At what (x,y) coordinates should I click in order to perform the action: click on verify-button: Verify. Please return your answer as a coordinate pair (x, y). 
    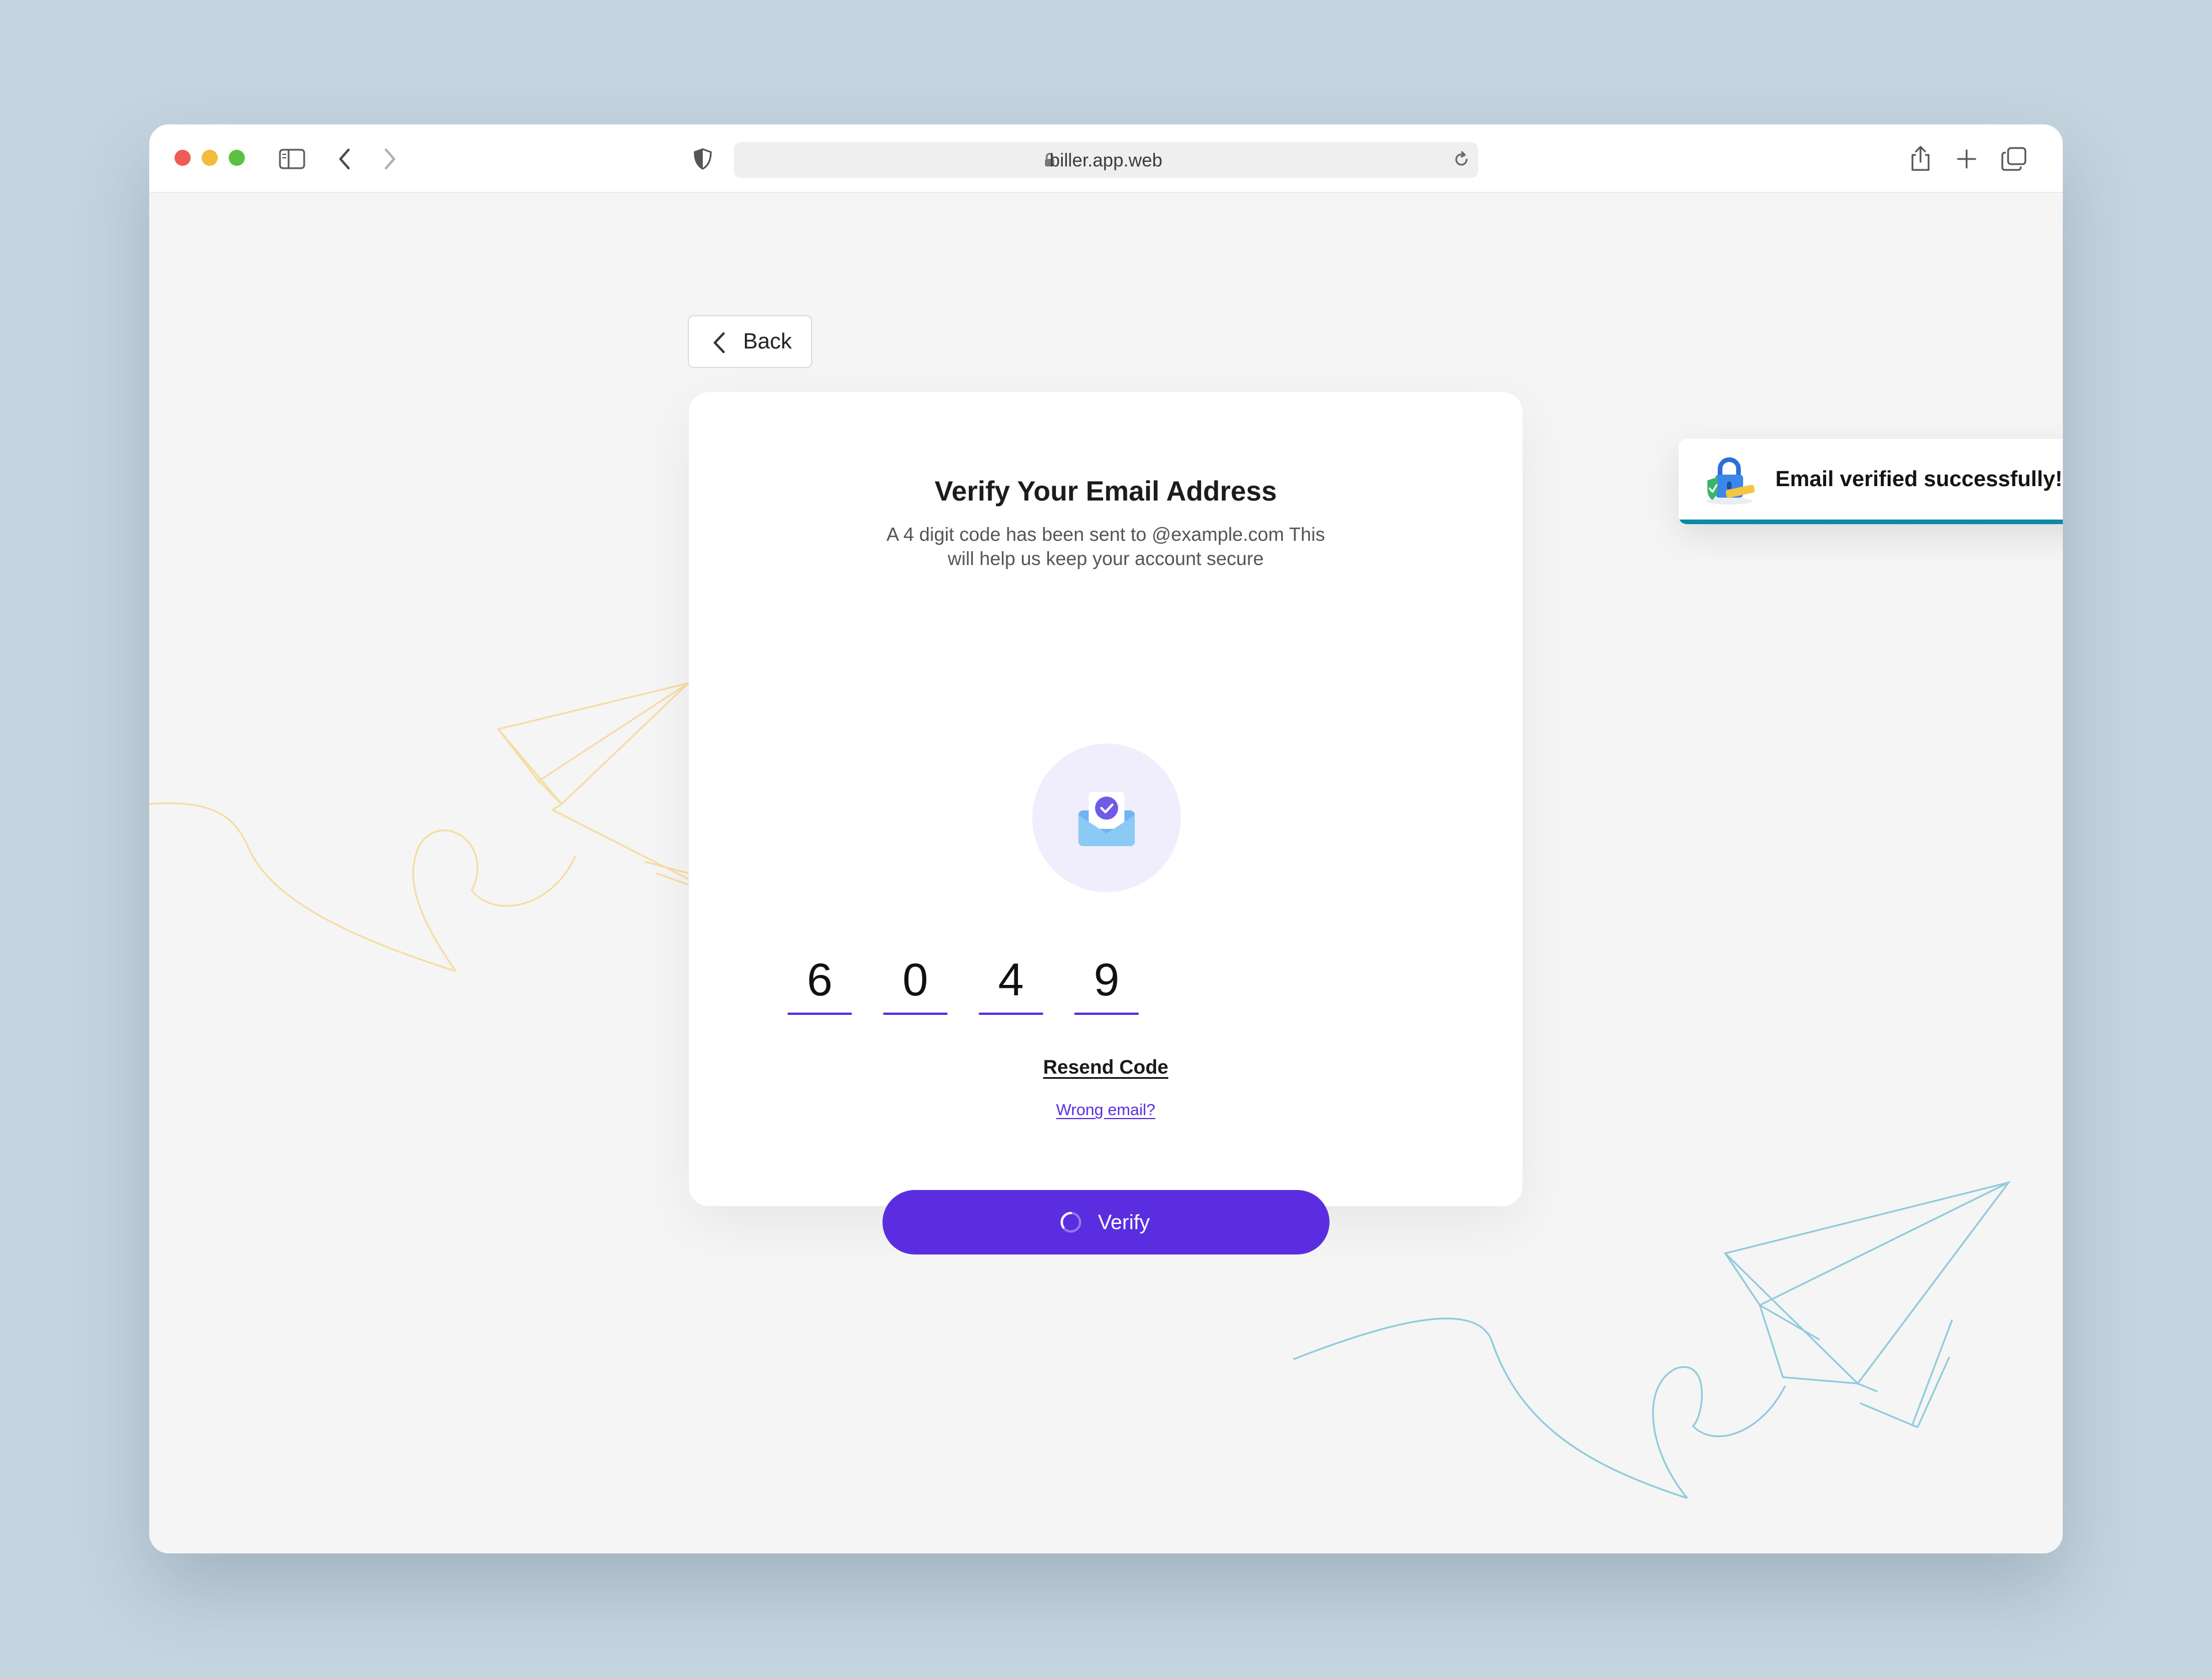
    Looking at the image, I should click on (1106, 1222).